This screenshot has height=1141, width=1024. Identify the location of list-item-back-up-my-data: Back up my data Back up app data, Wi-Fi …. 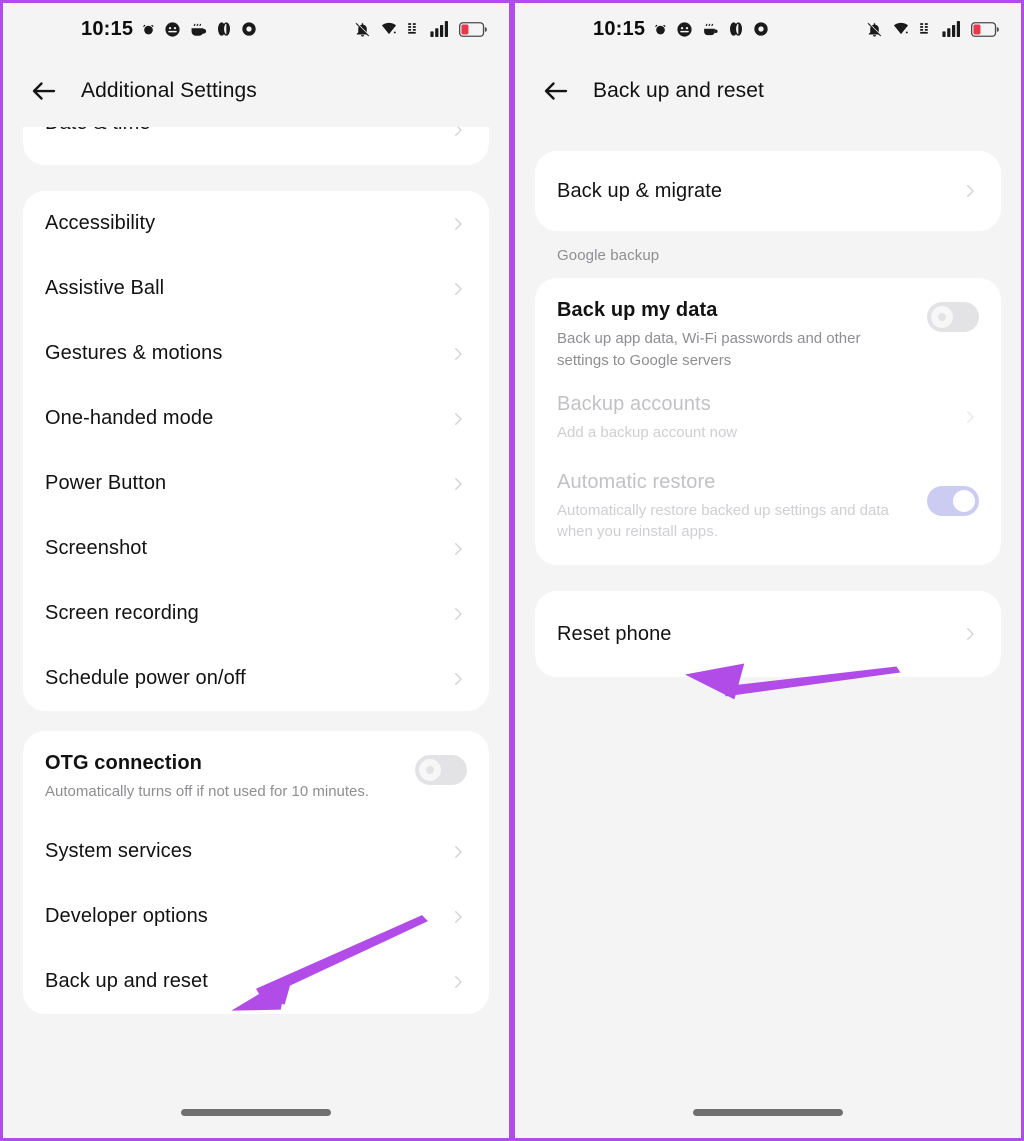
(768, 325).